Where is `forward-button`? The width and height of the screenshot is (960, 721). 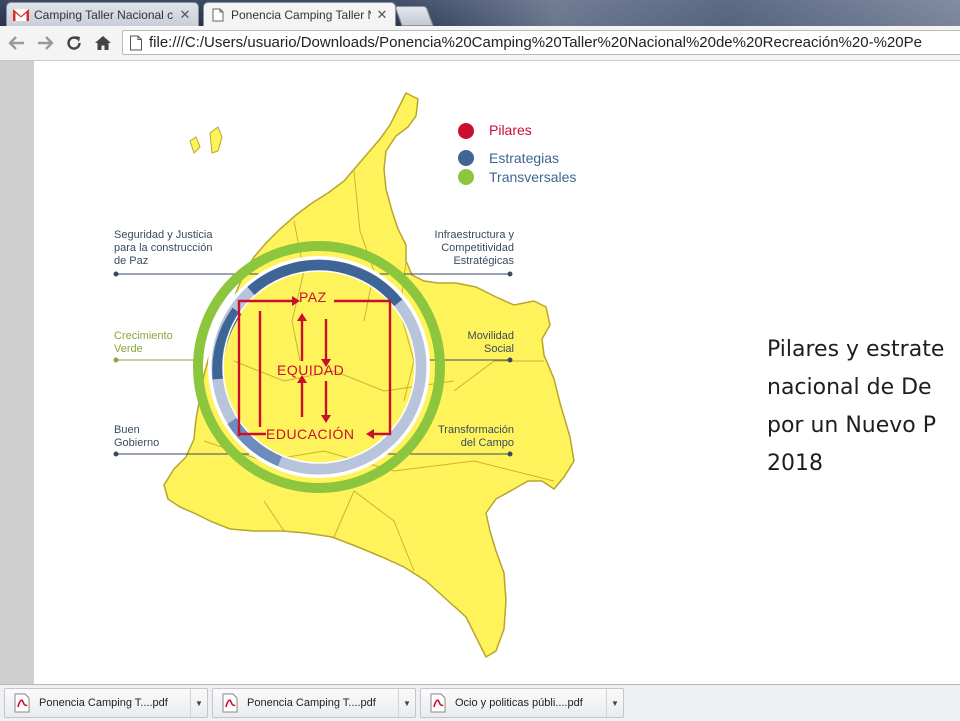
forward-button is located at coordinates (45, 43).